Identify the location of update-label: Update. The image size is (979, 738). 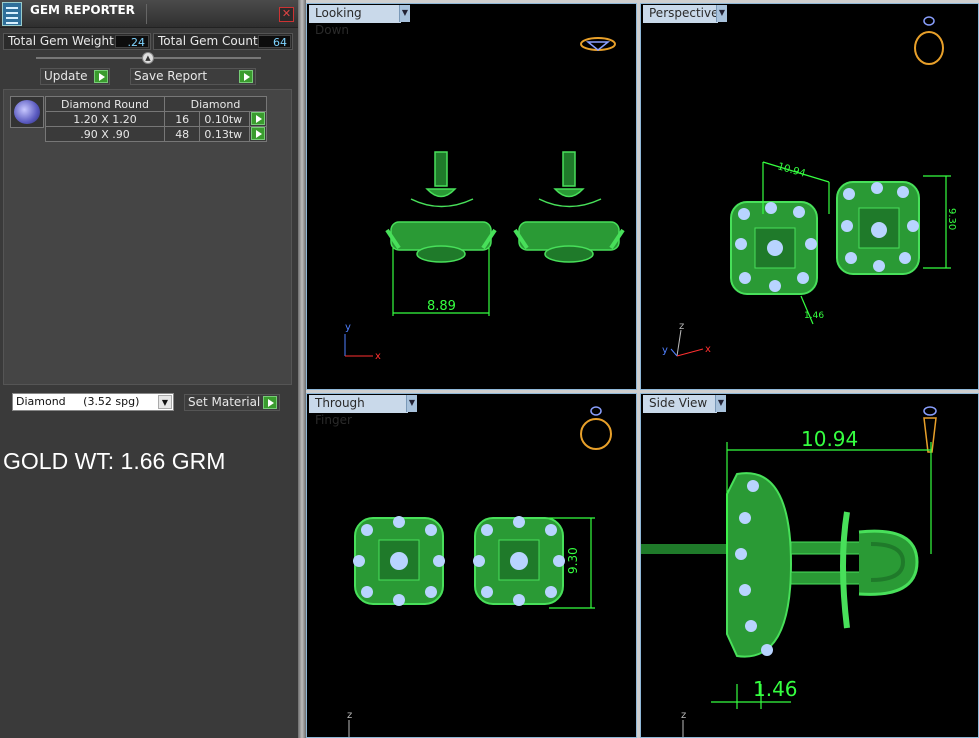
(66, 76).